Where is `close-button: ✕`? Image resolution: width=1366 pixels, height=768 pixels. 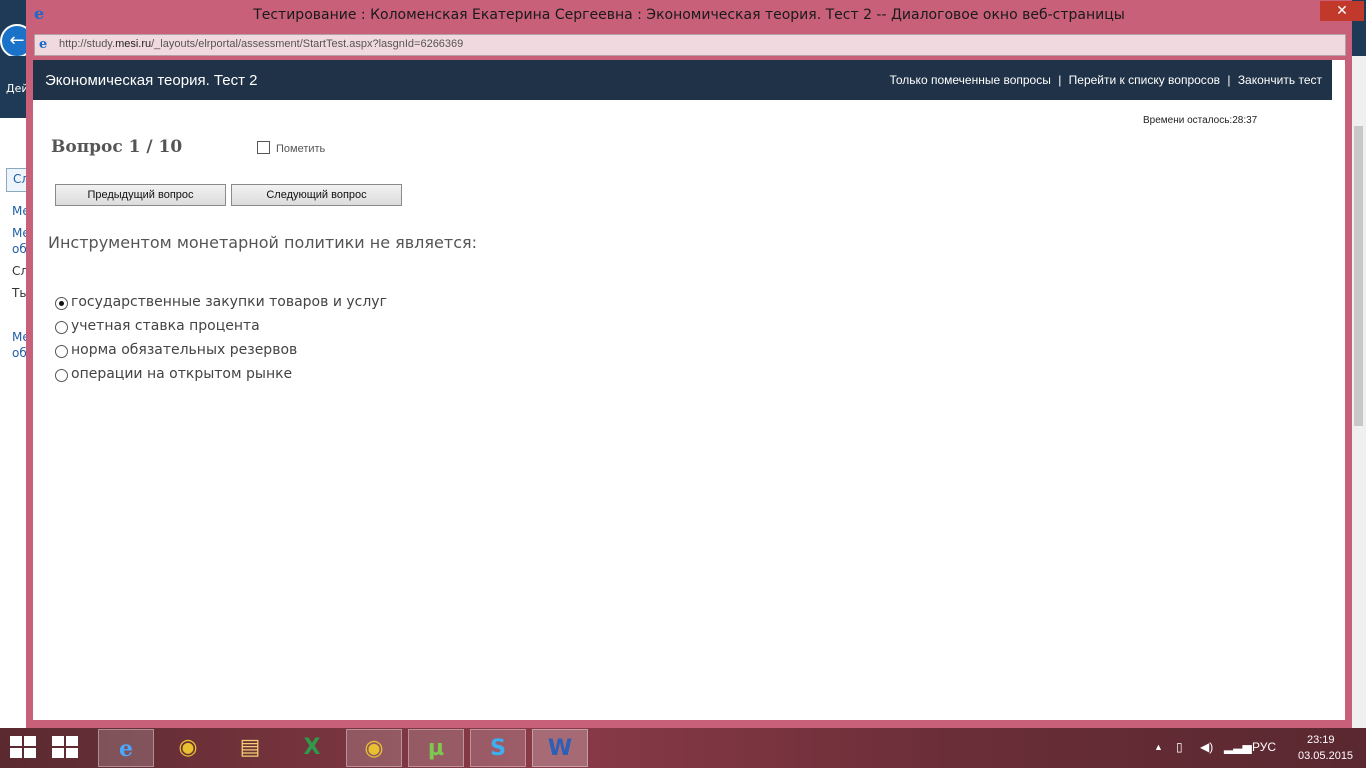 close-button: ✕ is located at coordinates (1342, 11).